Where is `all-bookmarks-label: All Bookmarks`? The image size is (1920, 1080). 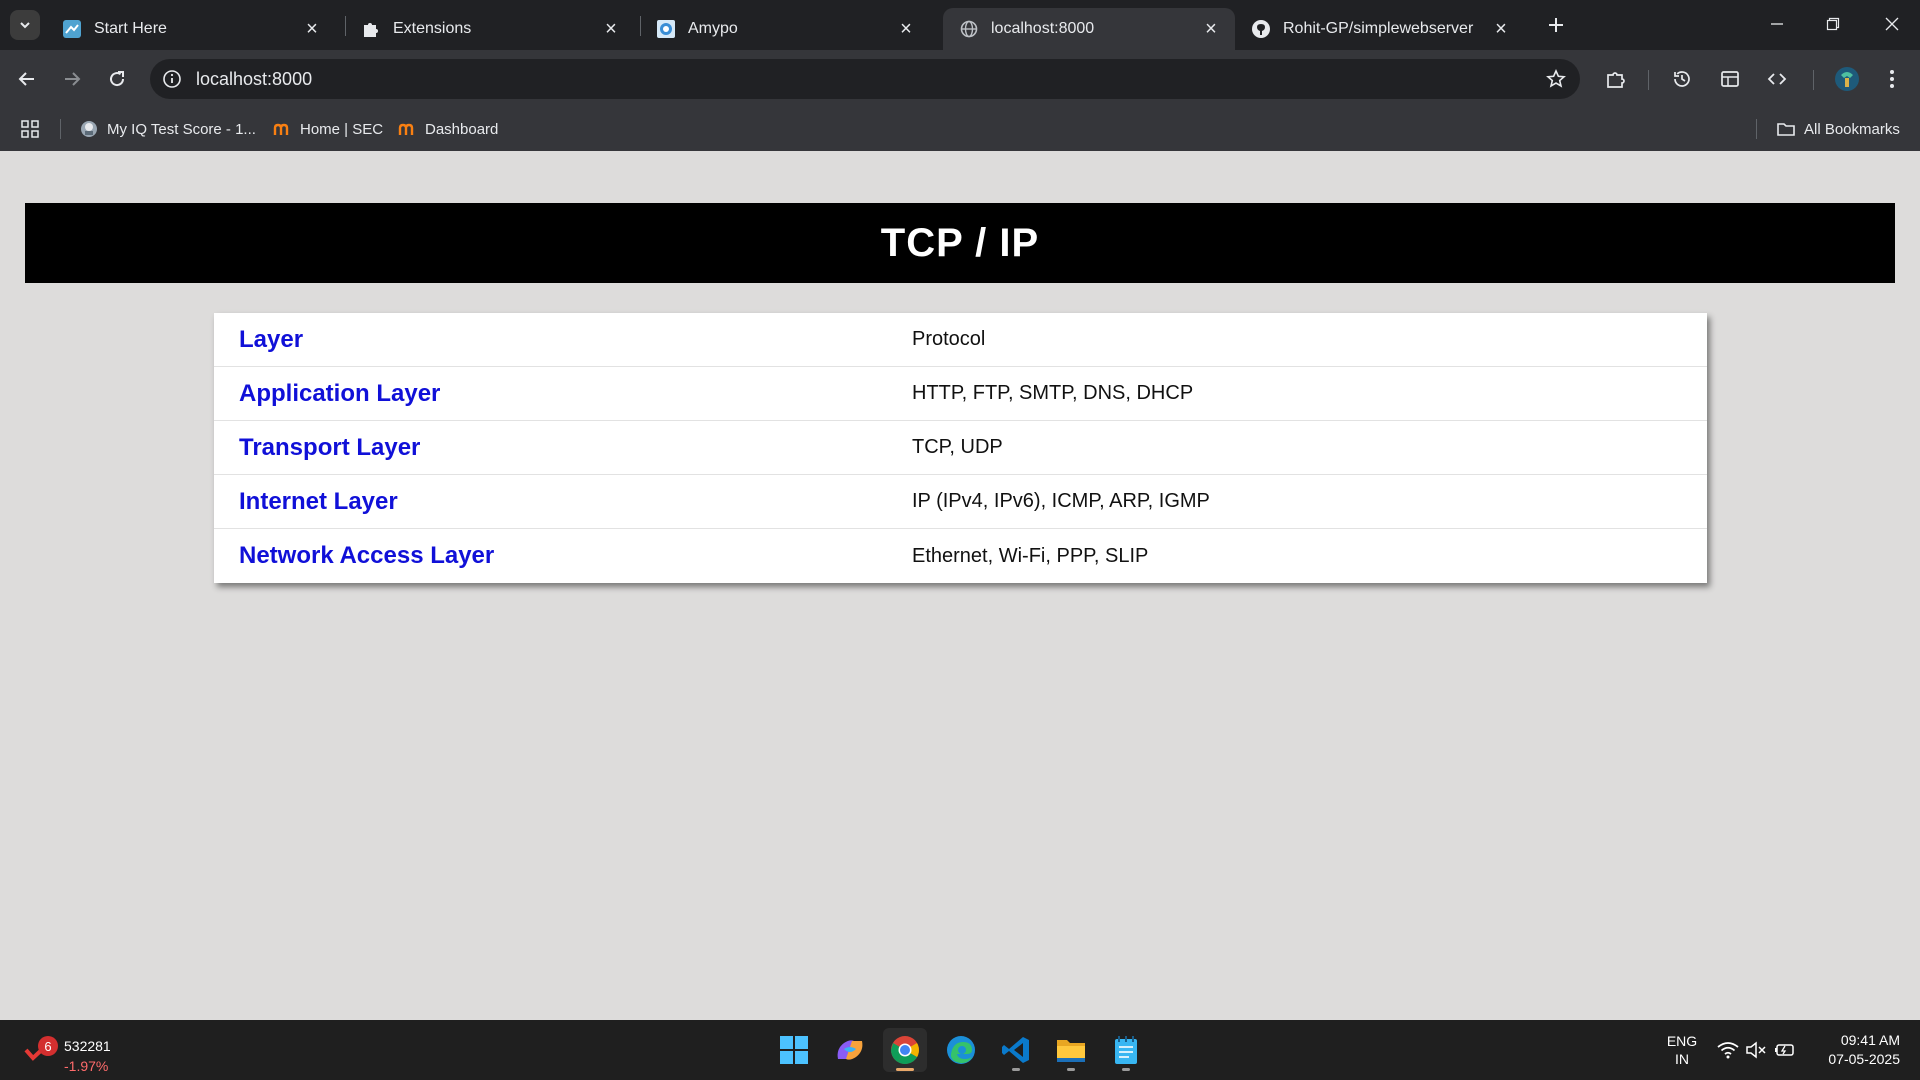
all-bookmarks-label: All Bookmarks is located at coordinates (1852, 129).